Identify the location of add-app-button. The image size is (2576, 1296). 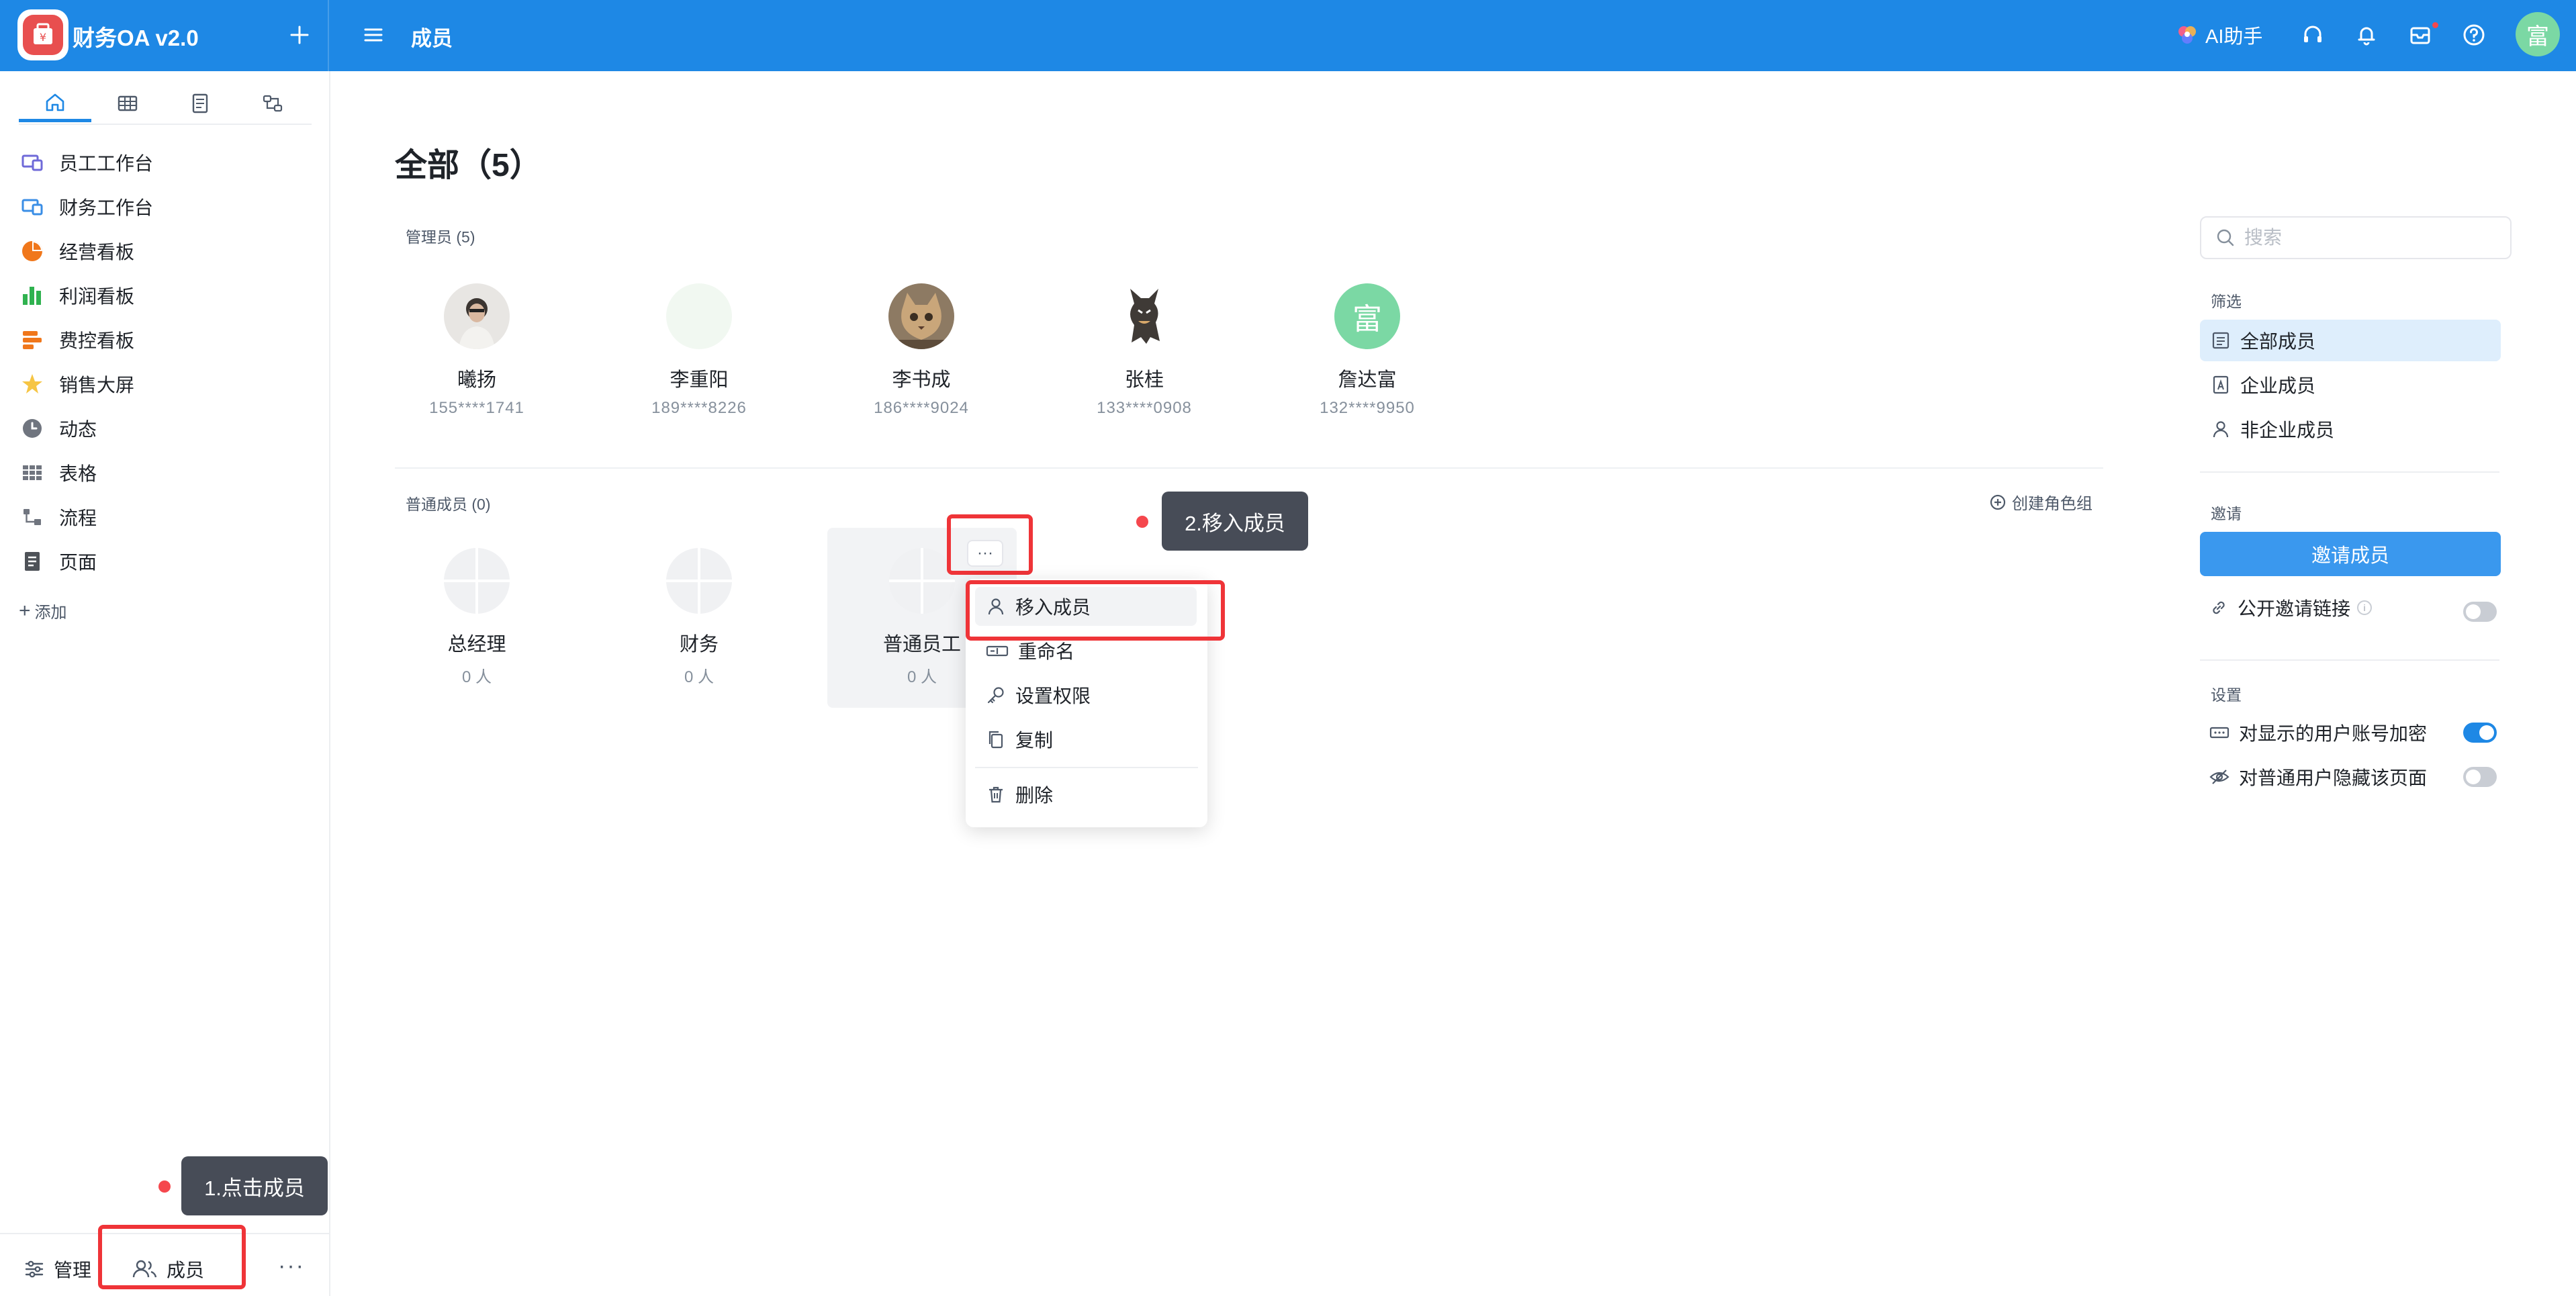
(299, 35).